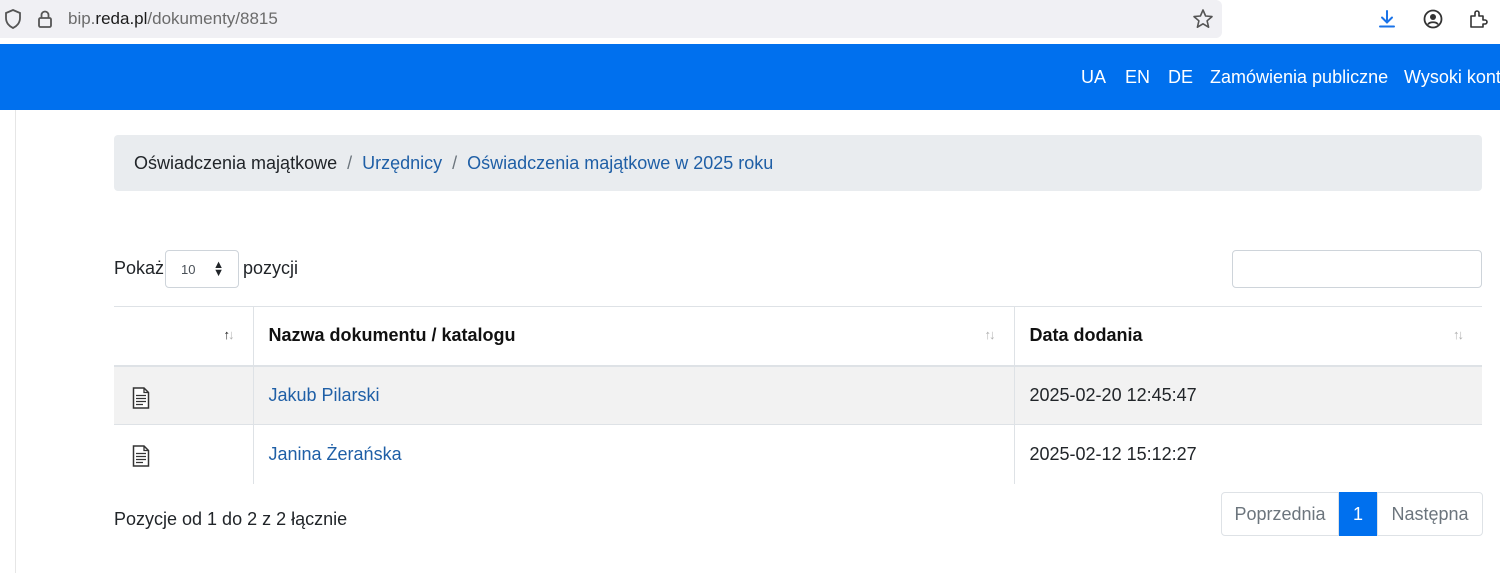 The width and height of the screenshot is (1500, 573). Describe the element at coordinates (271, 268) in the screenshot. I see `length-label-suffix: pozycji` at that location.